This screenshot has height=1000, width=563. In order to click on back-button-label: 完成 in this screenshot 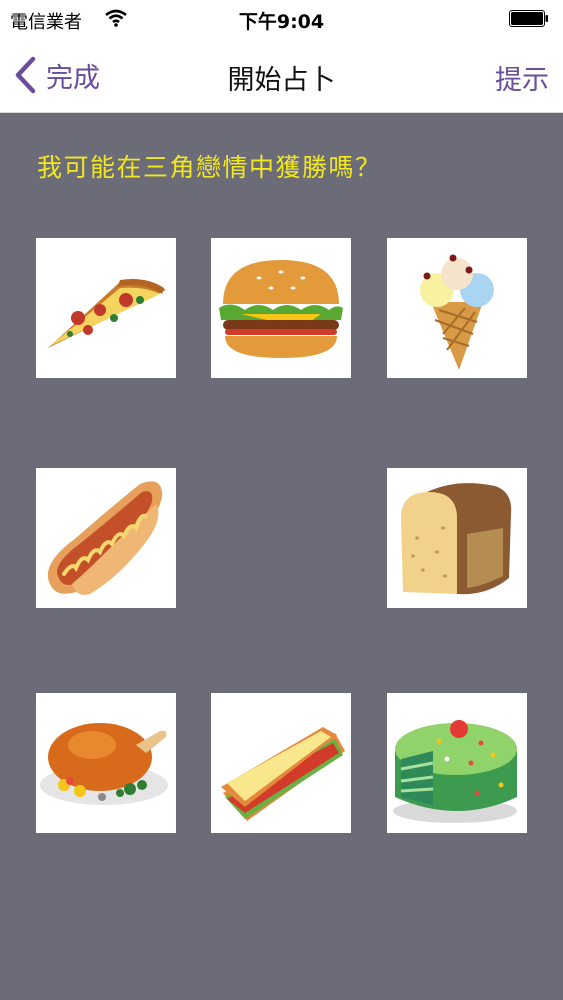, I will do `click(73, 78)`.